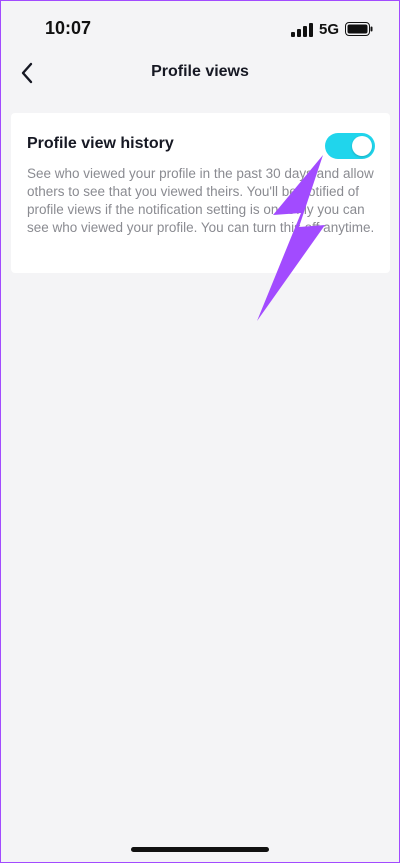 The image size is (400, 863). Describe the element at coordinates (200, 27) in the screenshot. I see `status-bar: 10:07 5G` at that location.